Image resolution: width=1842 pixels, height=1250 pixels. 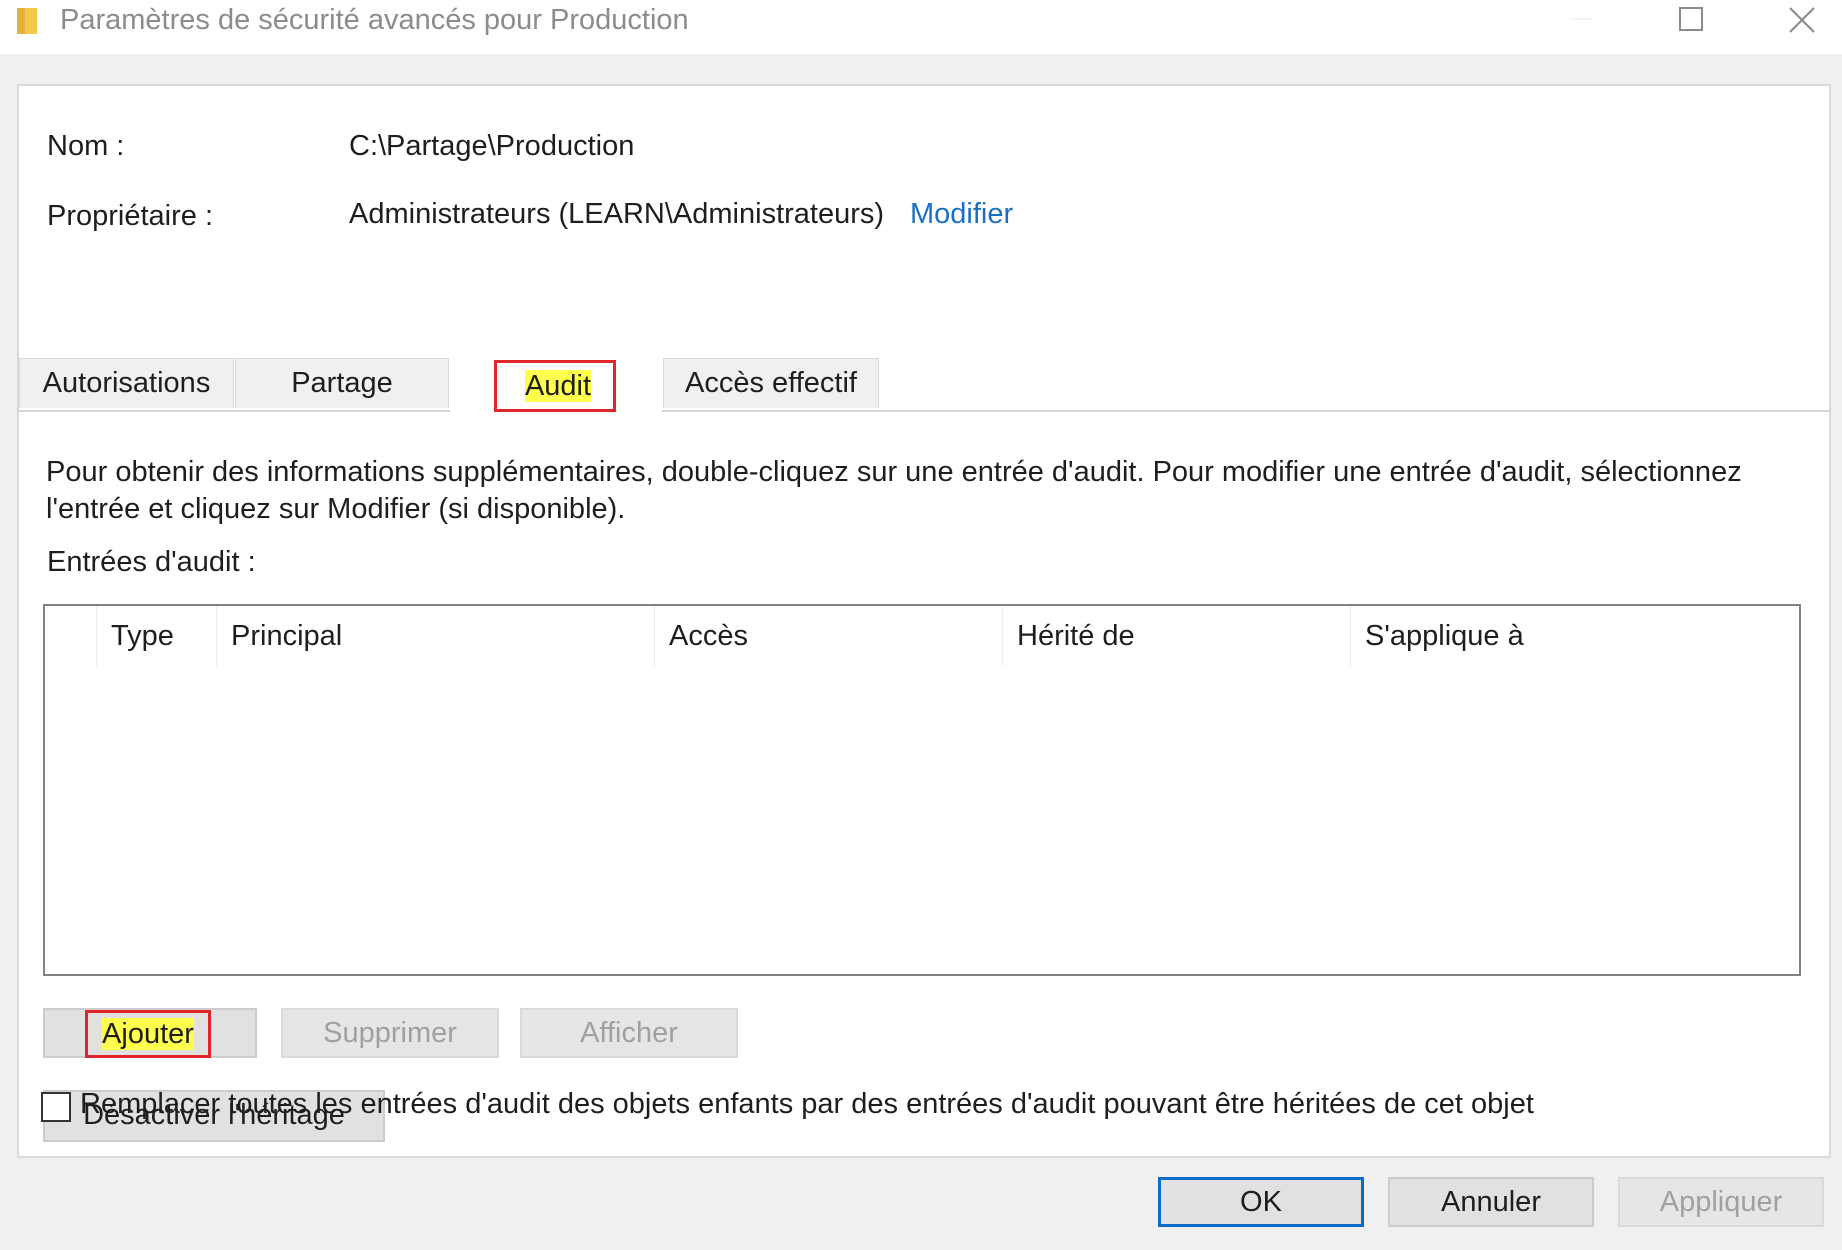 What do you see at coordinates (961, 214) in the screenshot?
I see `change-owner-link: Modifier` at bounding box center [961, 214].